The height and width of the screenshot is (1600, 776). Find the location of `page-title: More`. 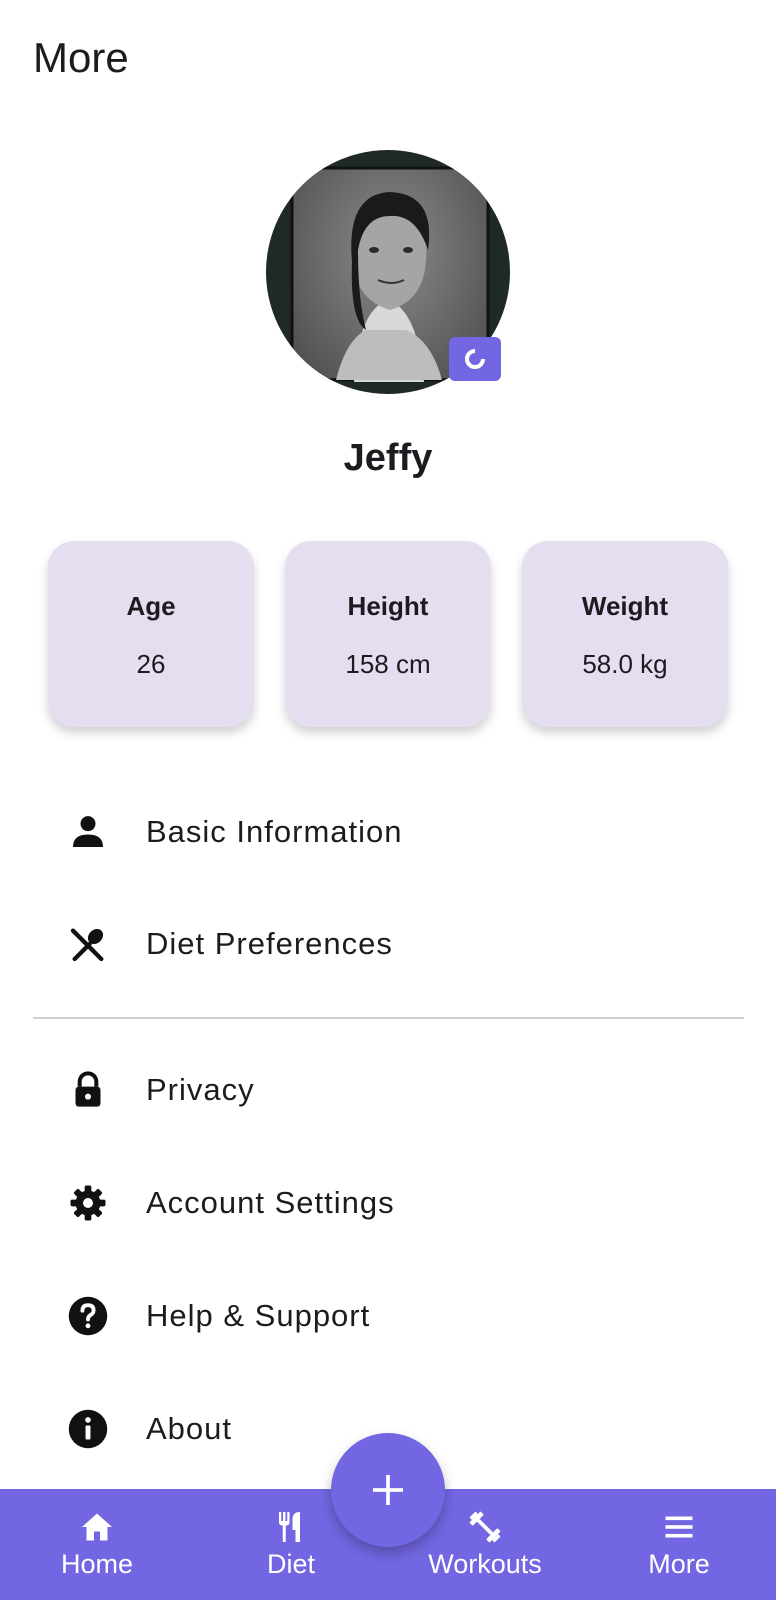

page-title: More is located at coordinates (81, 57).